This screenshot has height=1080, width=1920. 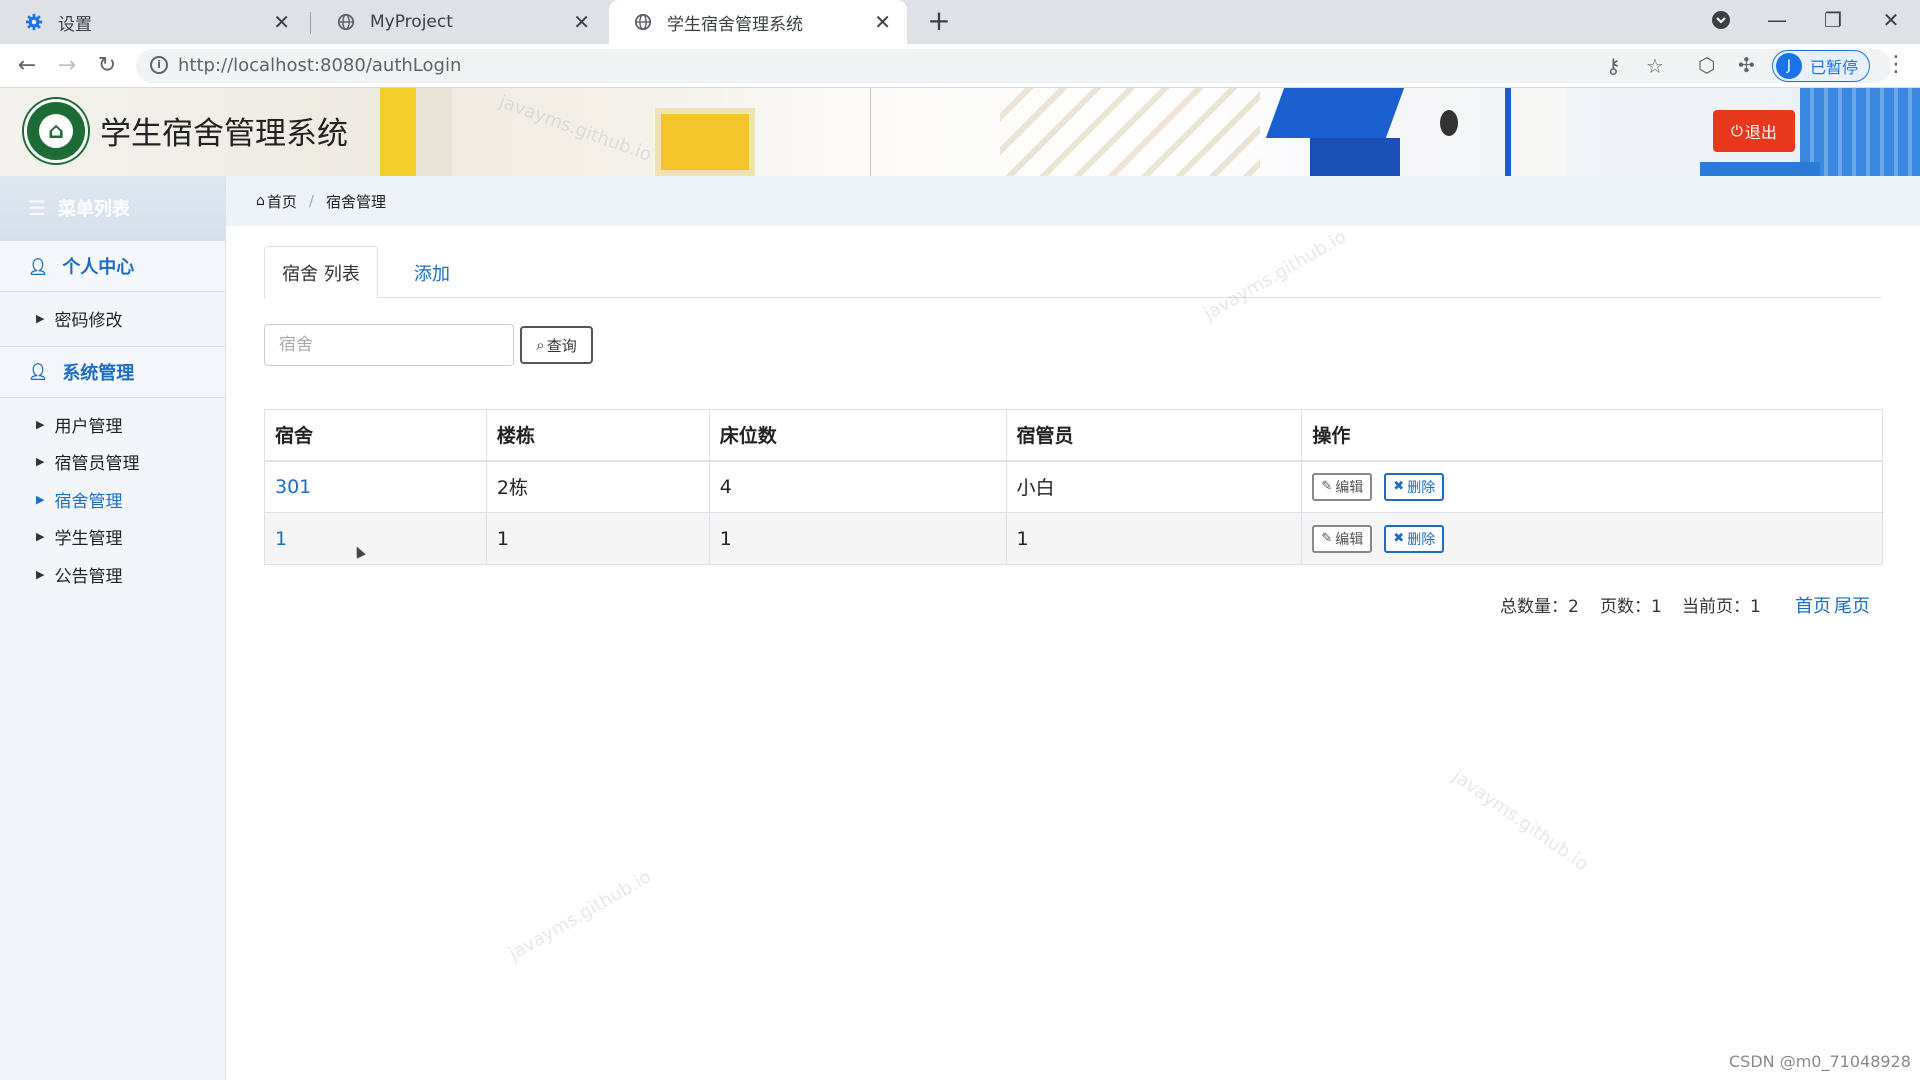 What do you see at coordinates (1154, 435) in the screenshot?
I see `column-header: 宿管员` at bounding box center [1154, 435].